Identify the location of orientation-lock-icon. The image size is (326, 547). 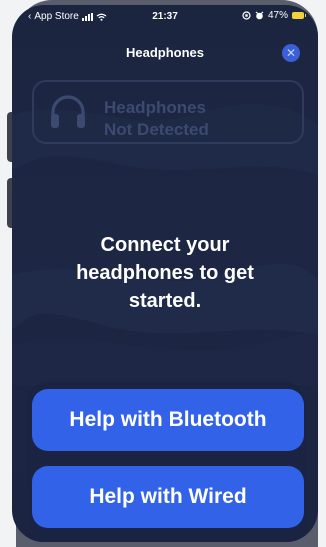
(246, 15).